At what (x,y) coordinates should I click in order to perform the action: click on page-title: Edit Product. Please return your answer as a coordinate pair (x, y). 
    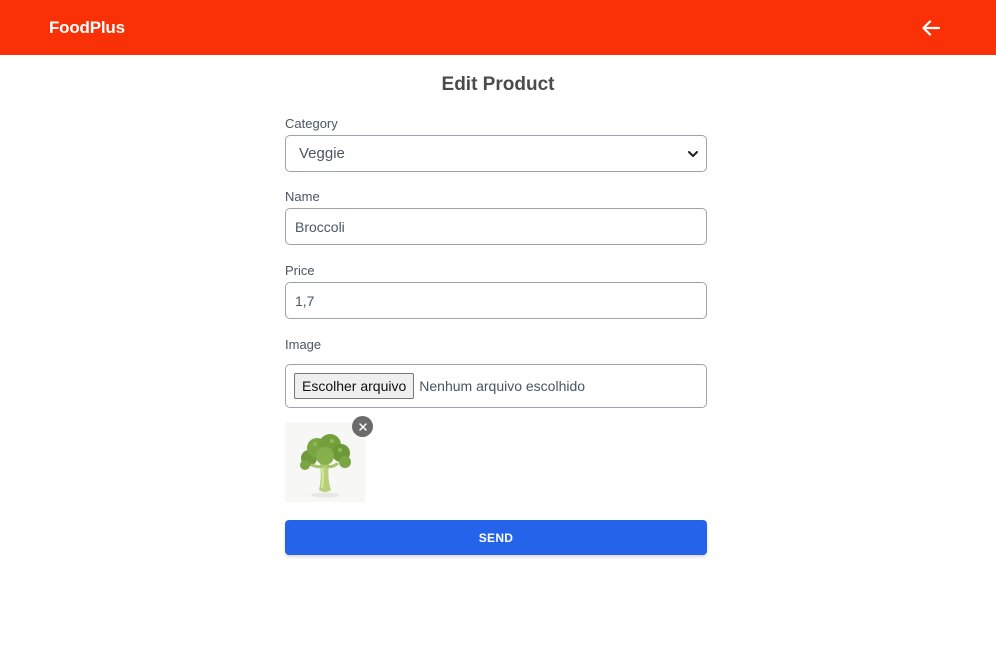
    Looking at the image, I should click on (498, 84).